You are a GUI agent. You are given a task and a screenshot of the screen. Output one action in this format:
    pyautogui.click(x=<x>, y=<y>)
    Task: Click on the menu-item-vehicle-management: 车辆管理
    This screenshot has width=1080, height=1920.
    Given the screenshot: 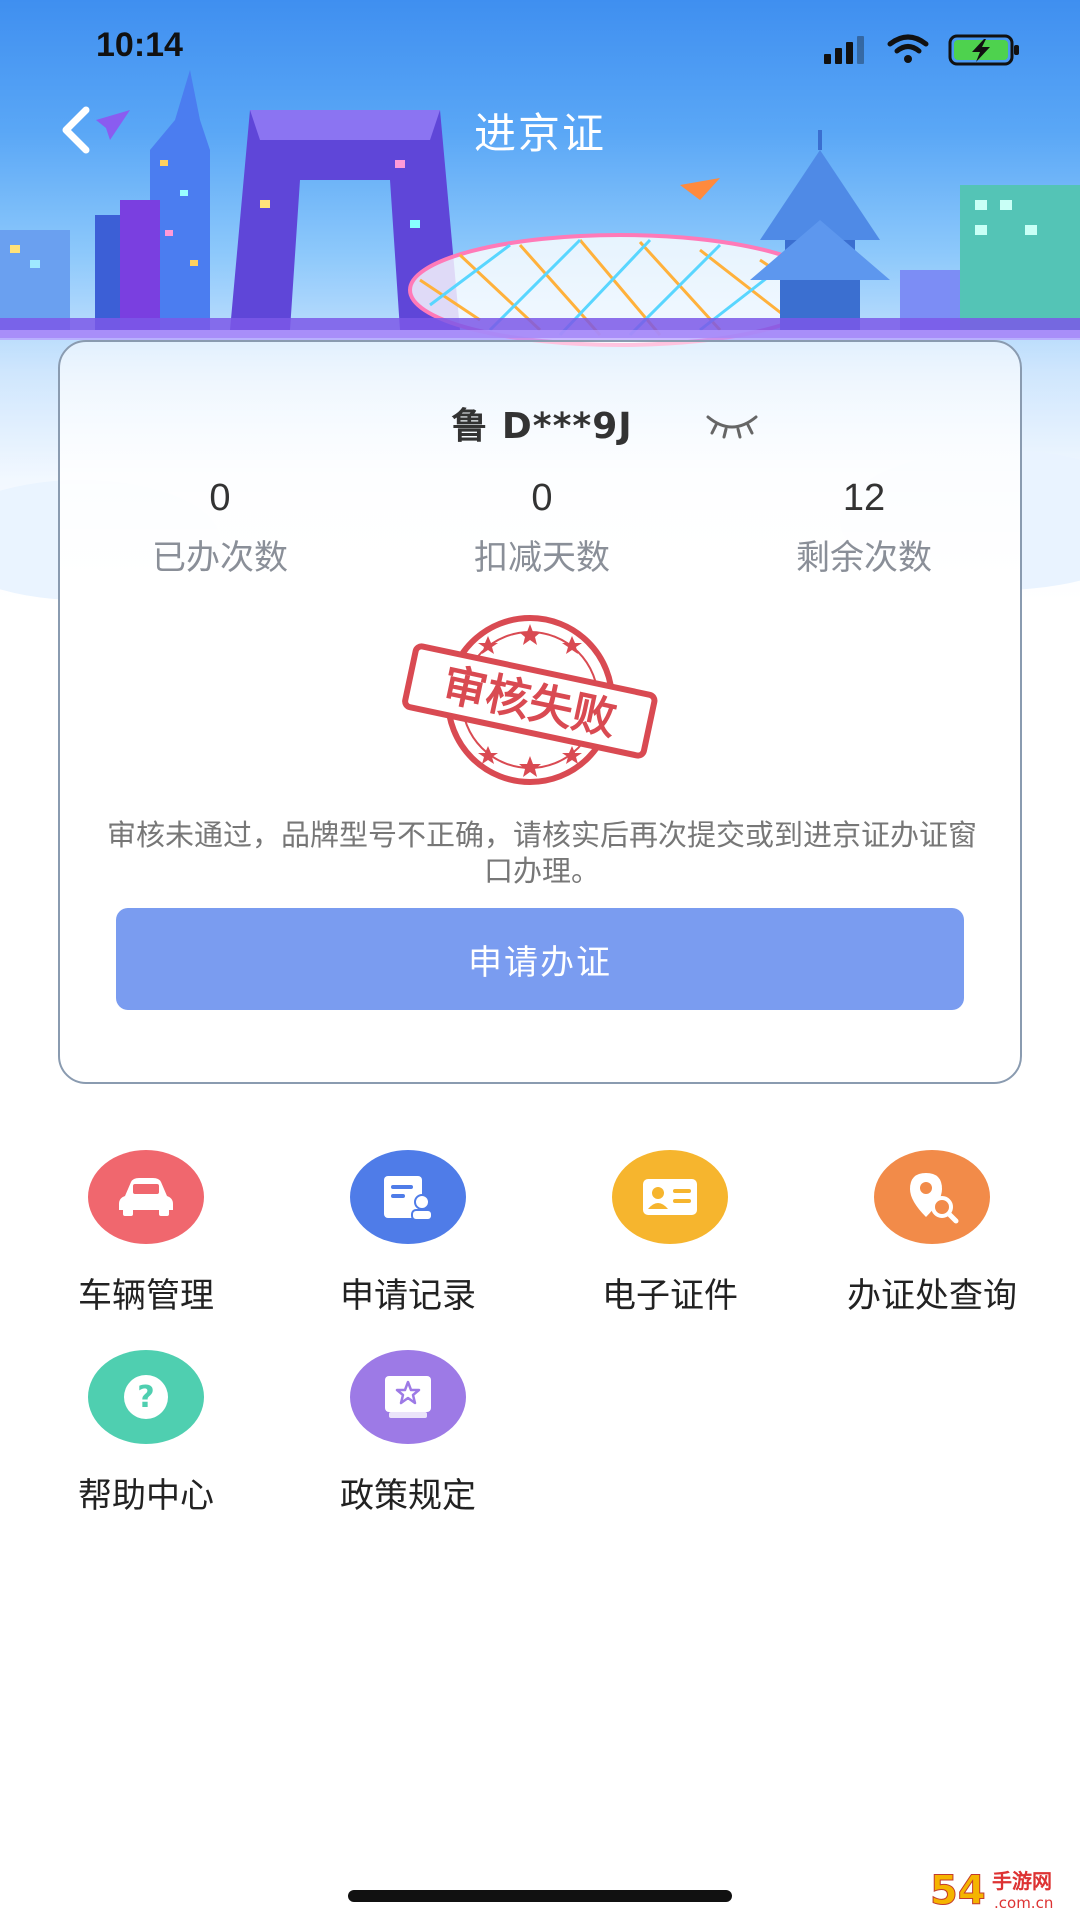 What is the action you would take?
    pyautogui.click(x=146, y=1240)
    